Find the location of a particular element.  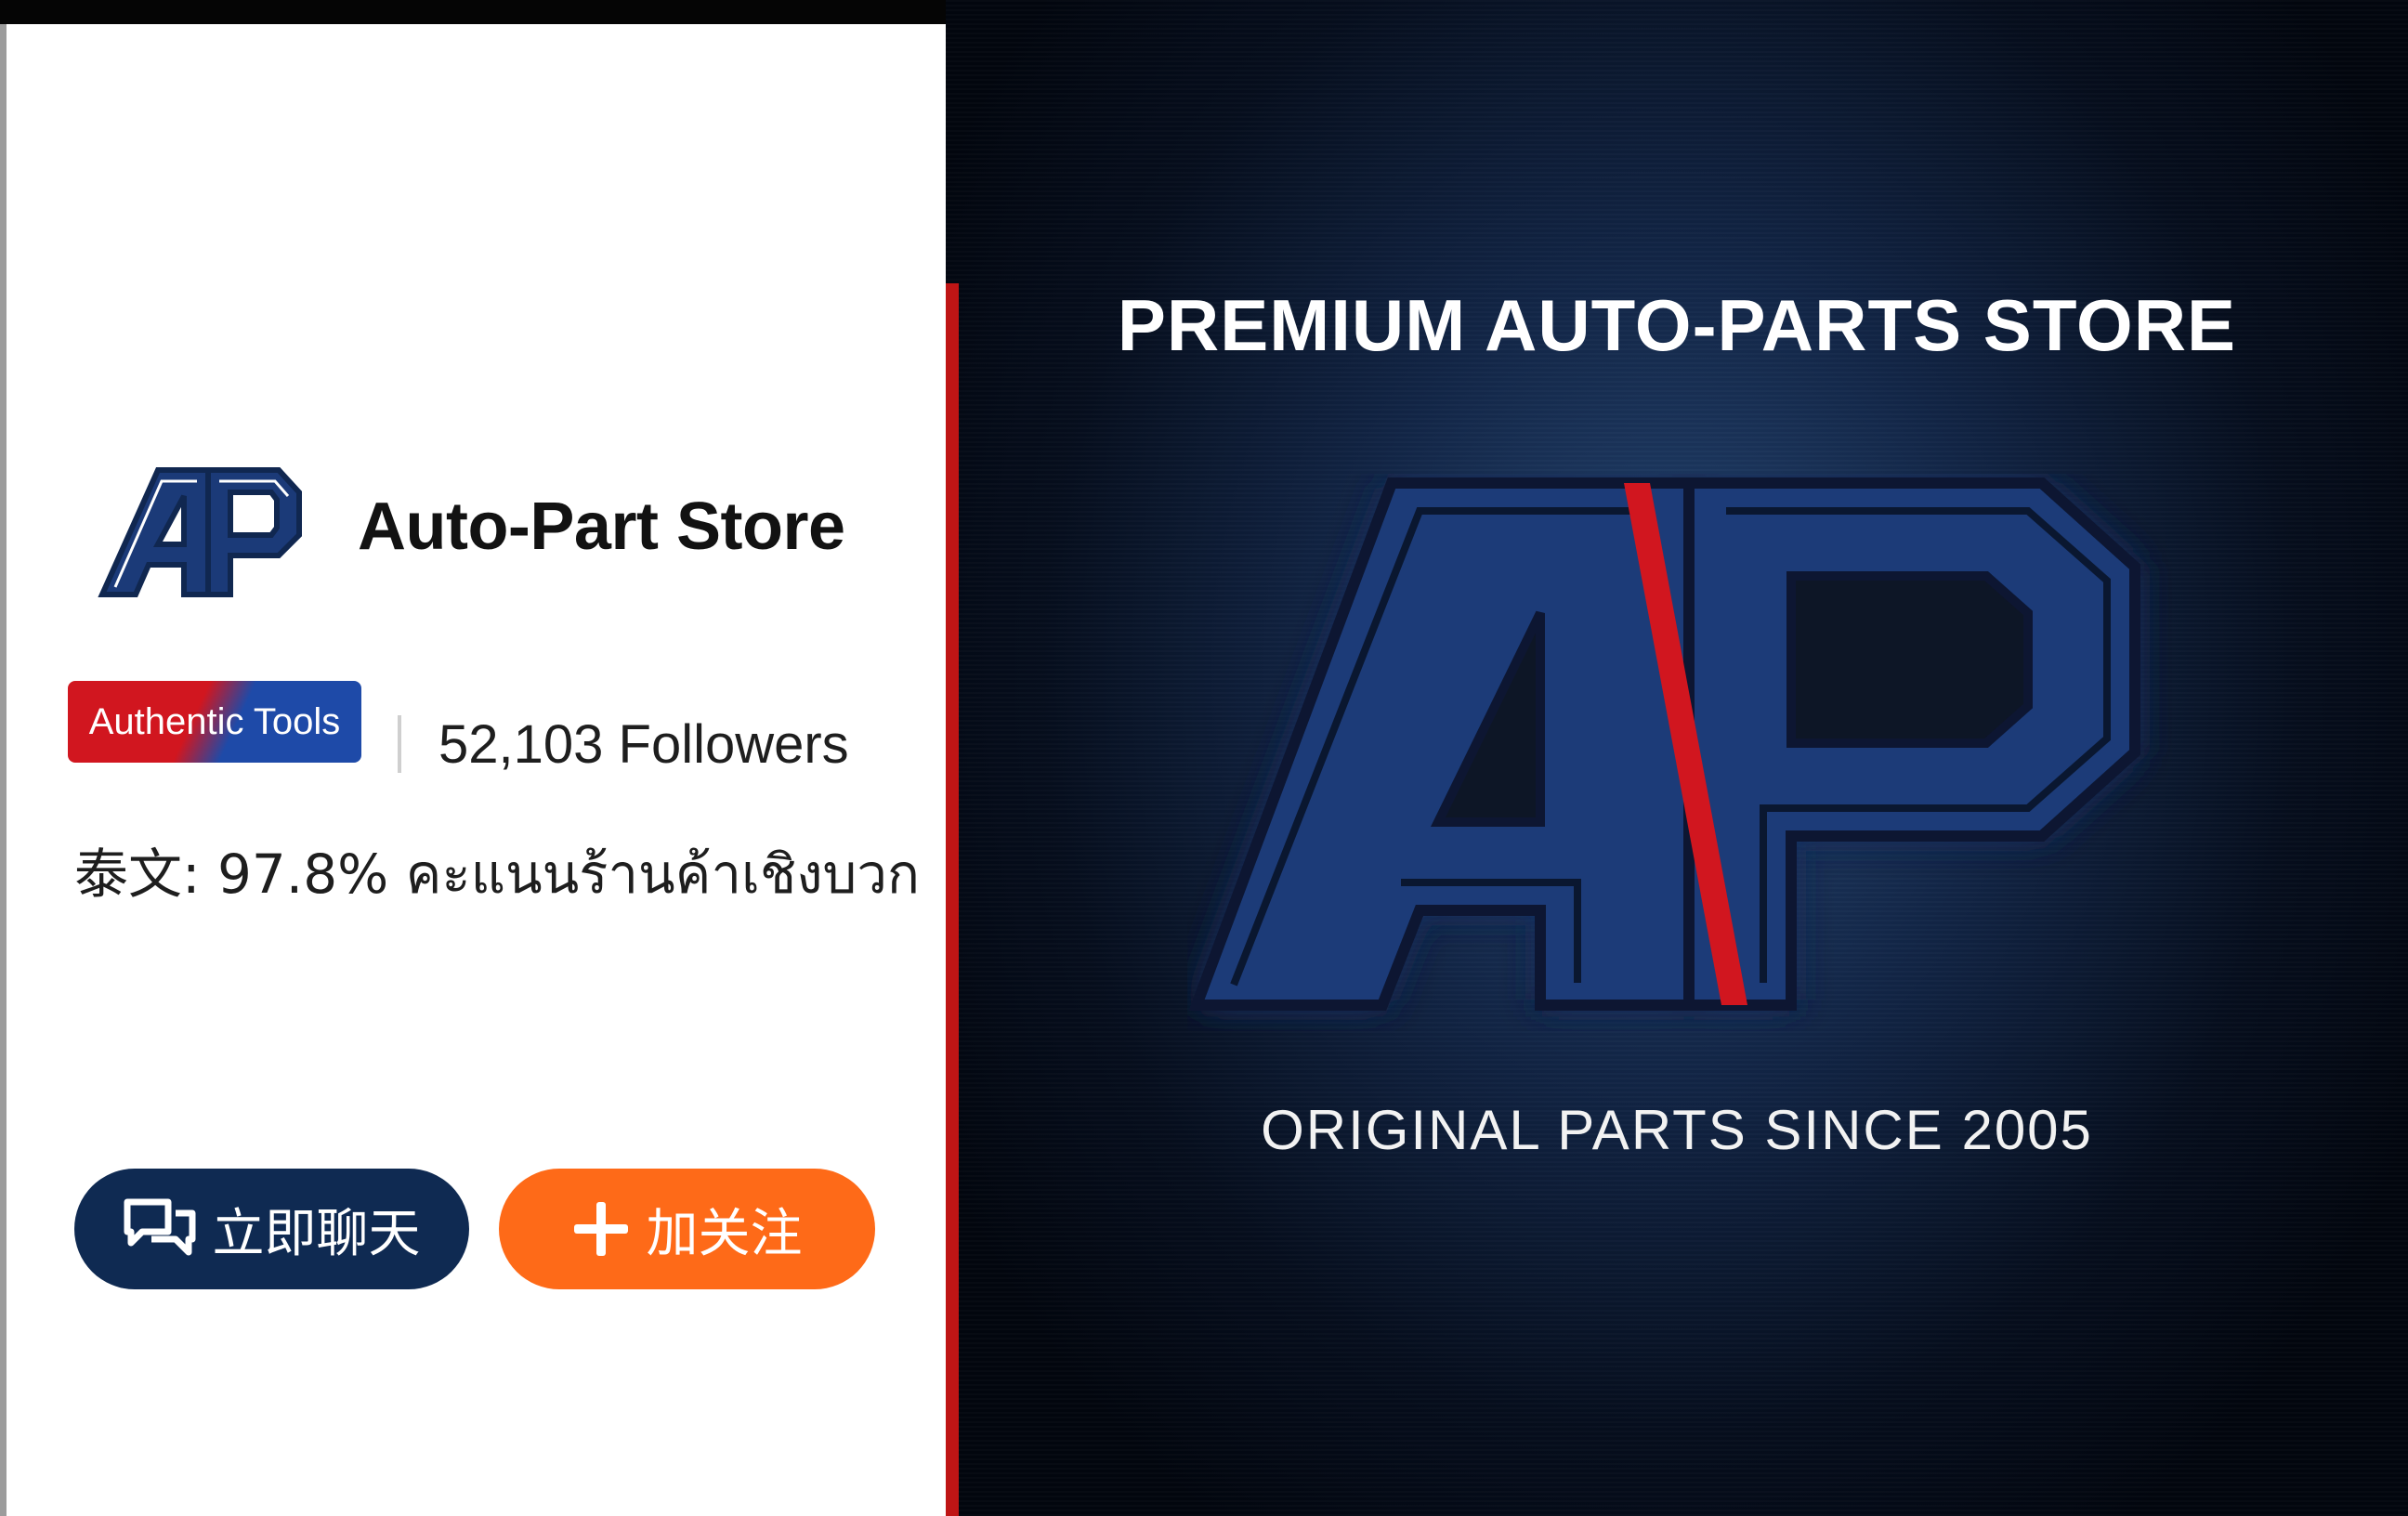

chat-now-button: 立即聊天 is located at coordinates (271, 1229).